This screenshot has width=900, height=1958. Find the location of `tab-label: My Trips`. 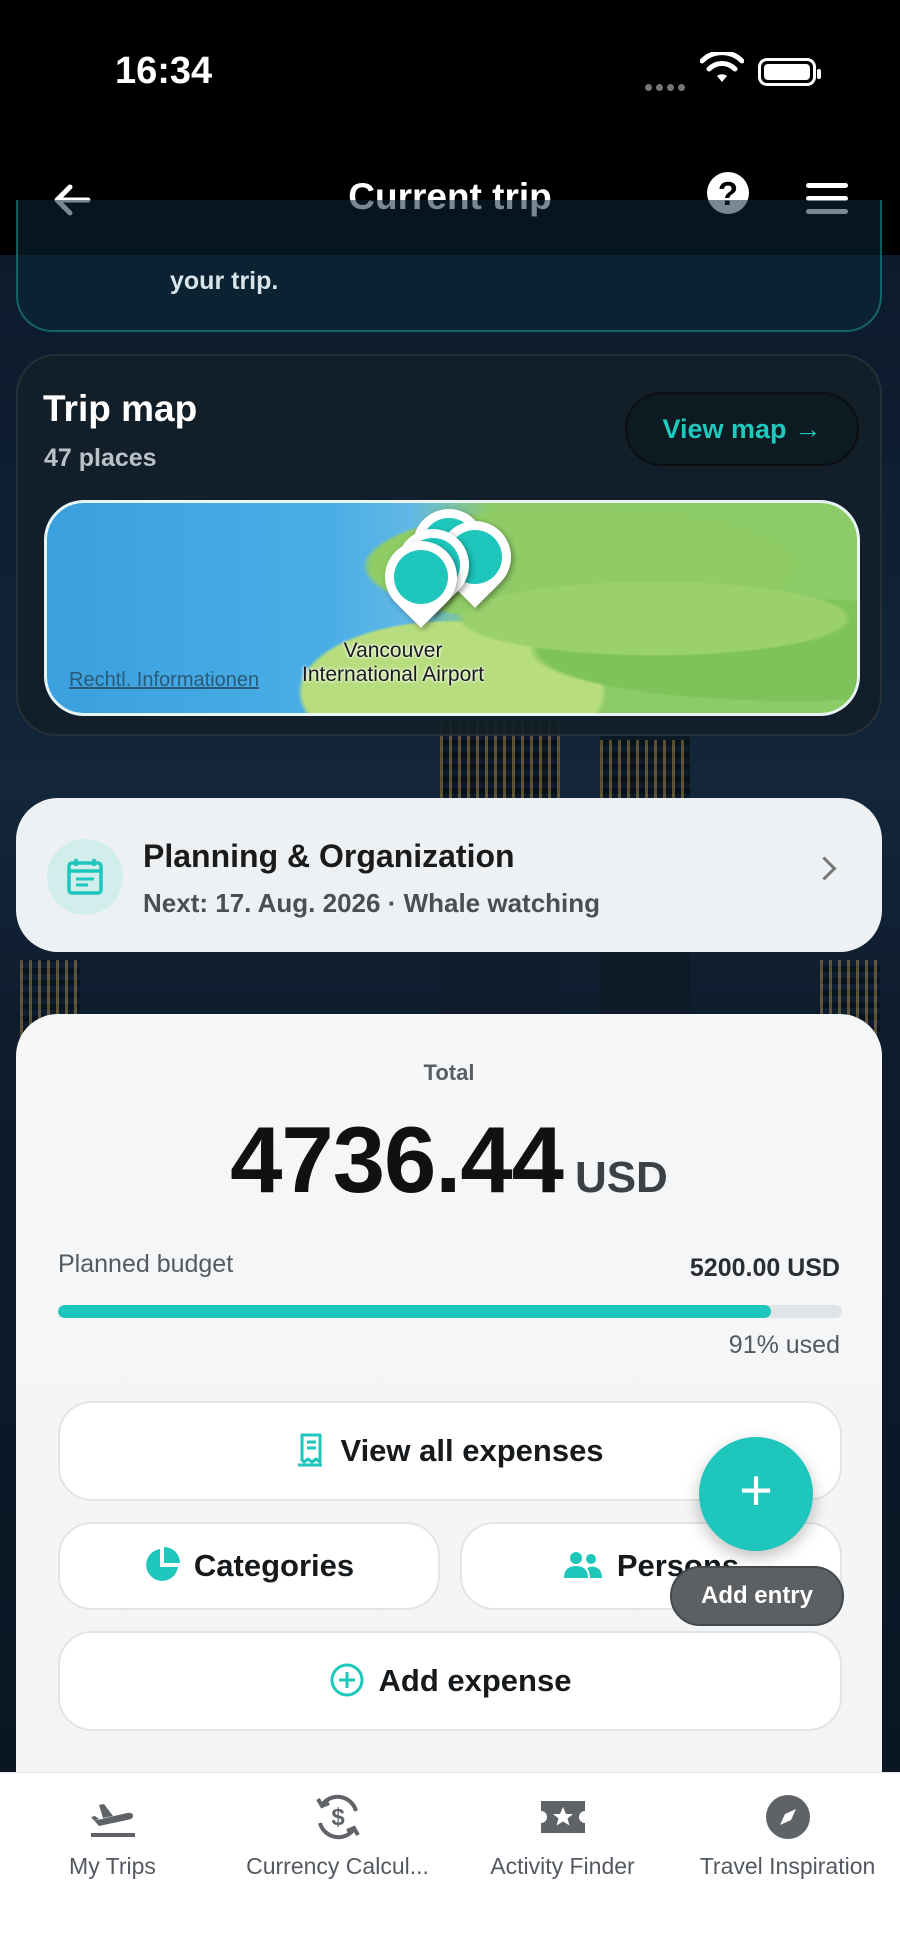

tab-label: My Trips is located at coordinates (112, 1866).